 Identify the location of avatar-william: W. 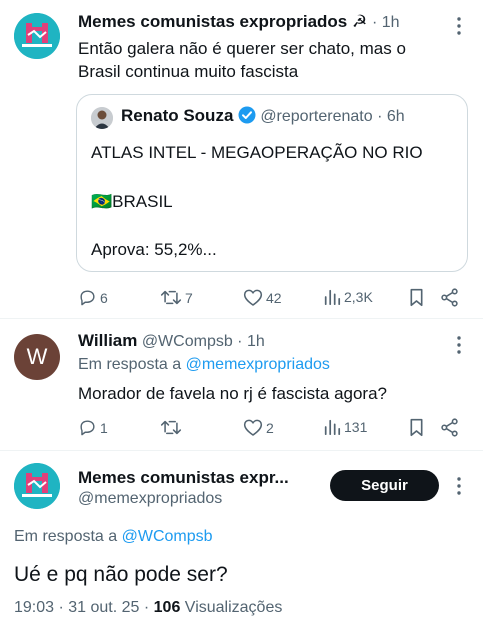
(37, 357).